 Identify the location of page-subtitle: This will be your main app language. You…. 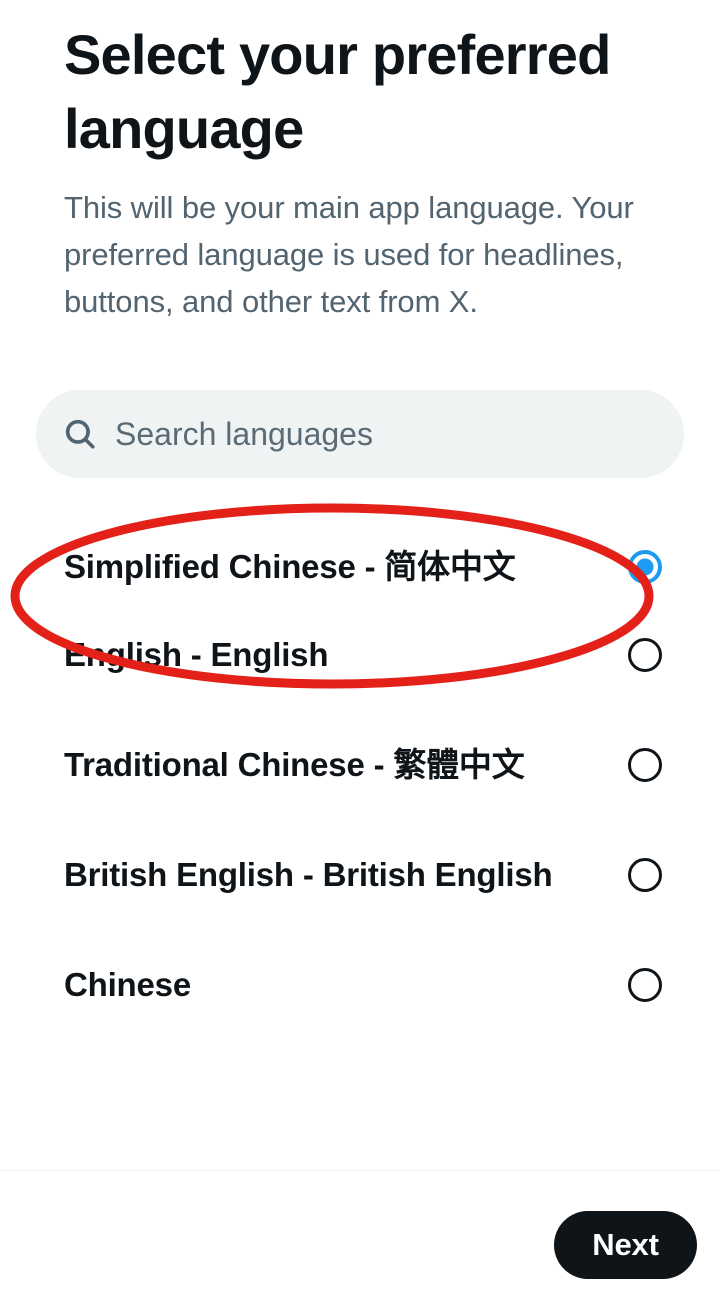
(349, 254).